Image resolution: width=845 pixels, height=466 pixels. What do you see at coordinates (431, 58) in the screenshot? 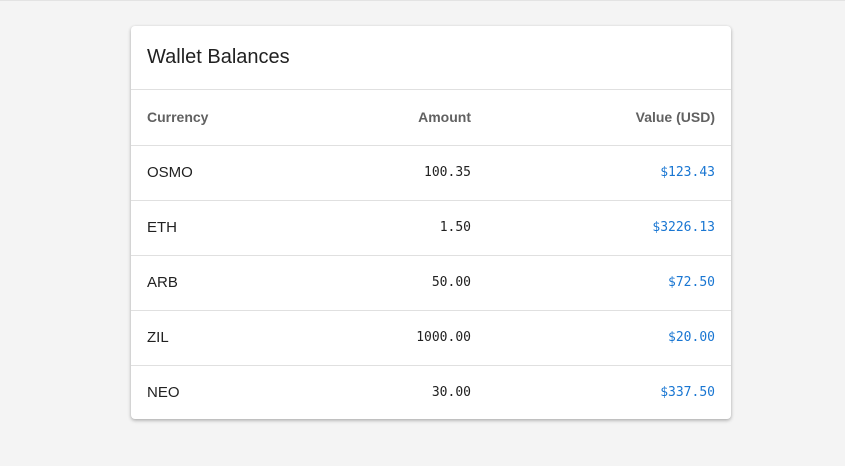
I see `card-header: Wallet Balances` at bounding box center [431, 58].